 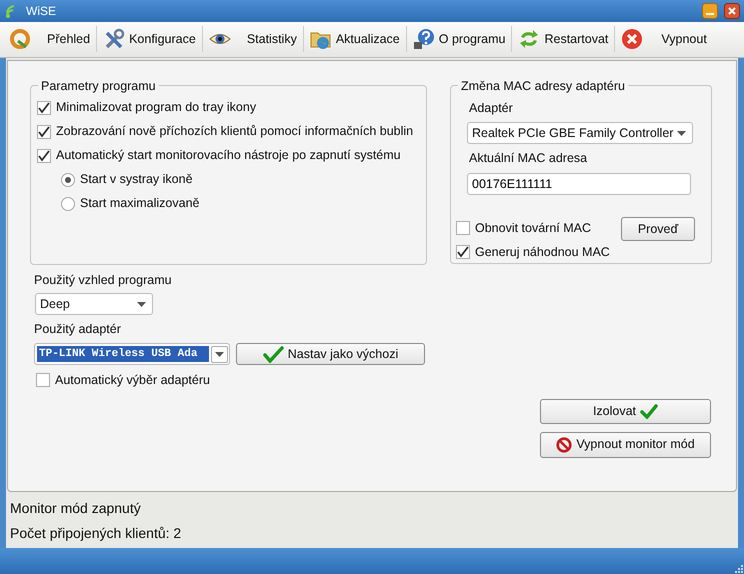 I want to click on appearance-dropdown: Deep, so click(x=94, y=304).